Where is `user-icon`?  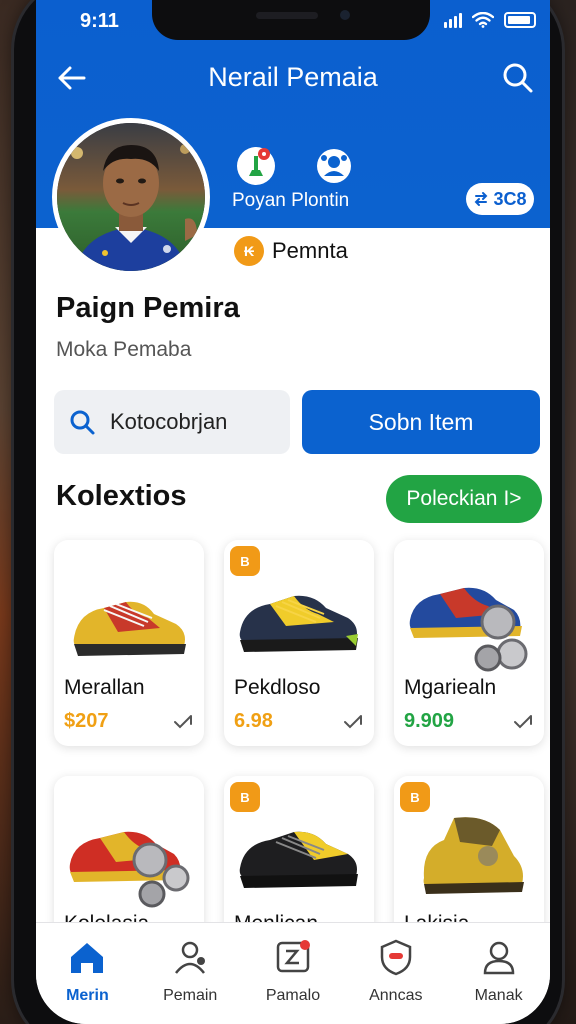 user-icon is located at coordinates (498, 958).